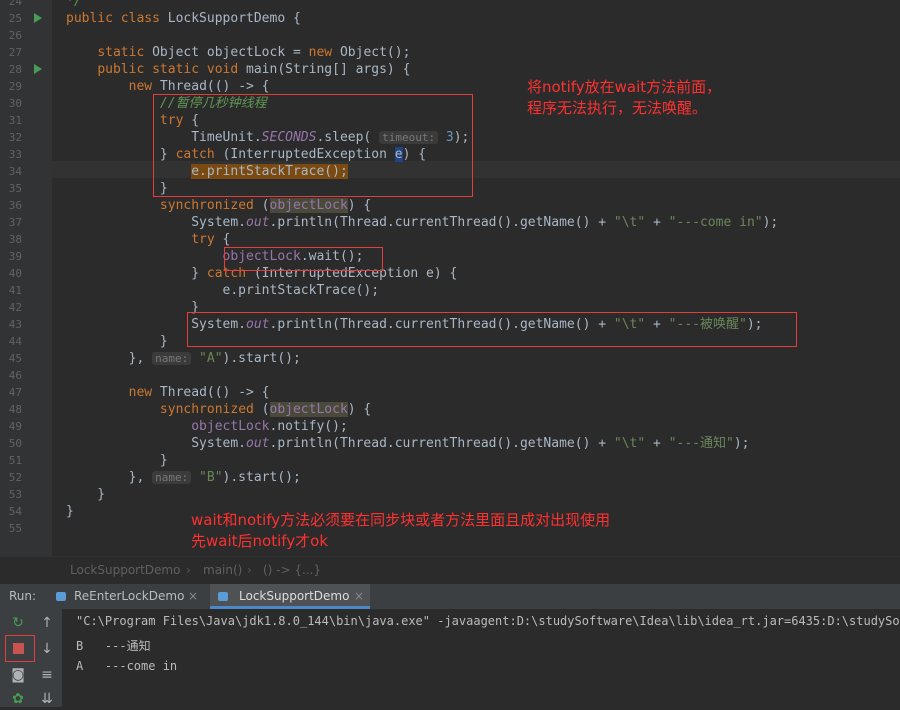 The height and width of the screenshot is (710, 900). I want to click on code-line: 29 new Thread(() -> {, so click(450, 86).